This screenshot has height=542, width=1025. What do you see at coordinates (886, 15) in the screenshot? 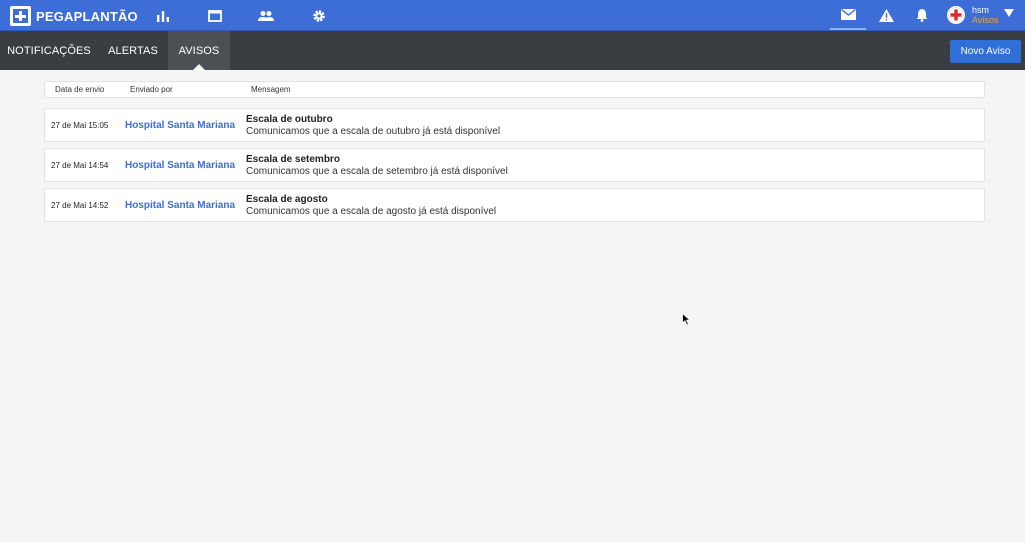
I see `warning-icon` at bounding box center [886, 15].